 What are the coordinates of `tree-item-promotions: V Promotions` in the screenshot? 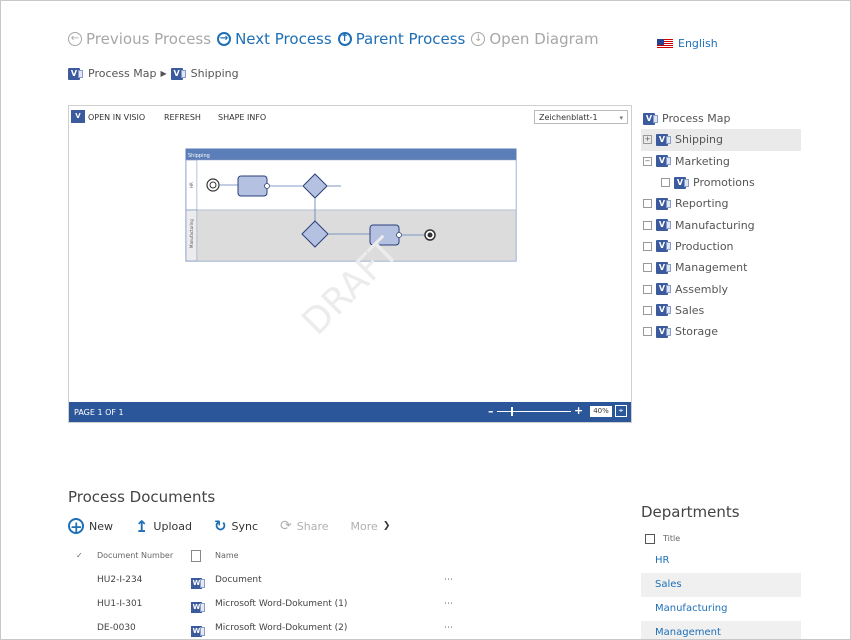 It's located at (722, 182).